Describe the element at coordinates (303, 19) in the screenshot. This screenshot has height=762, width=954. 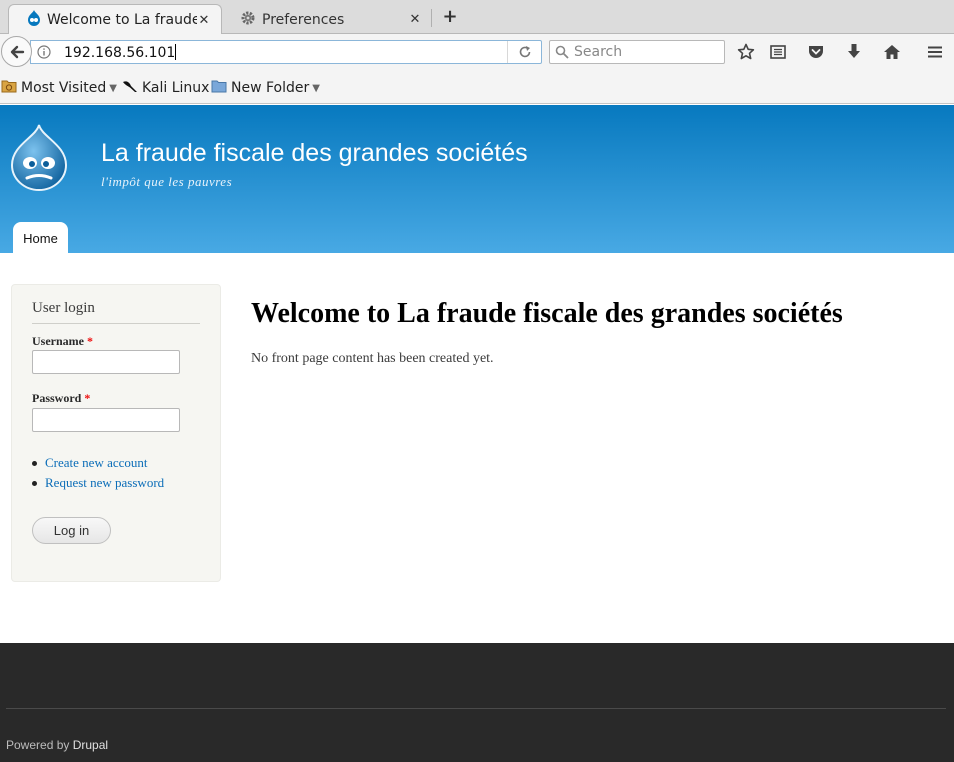
I see `tab-title: Preferences` at that location.